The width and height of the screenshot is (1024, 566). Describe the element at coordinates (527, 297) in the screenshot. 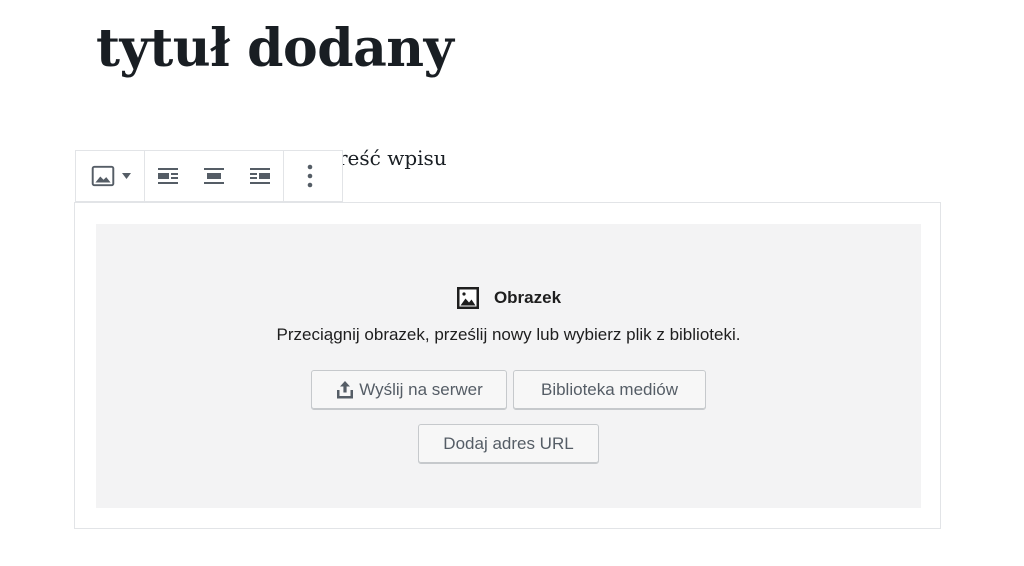

I see `placeholder-title: Obrazek` at that location.